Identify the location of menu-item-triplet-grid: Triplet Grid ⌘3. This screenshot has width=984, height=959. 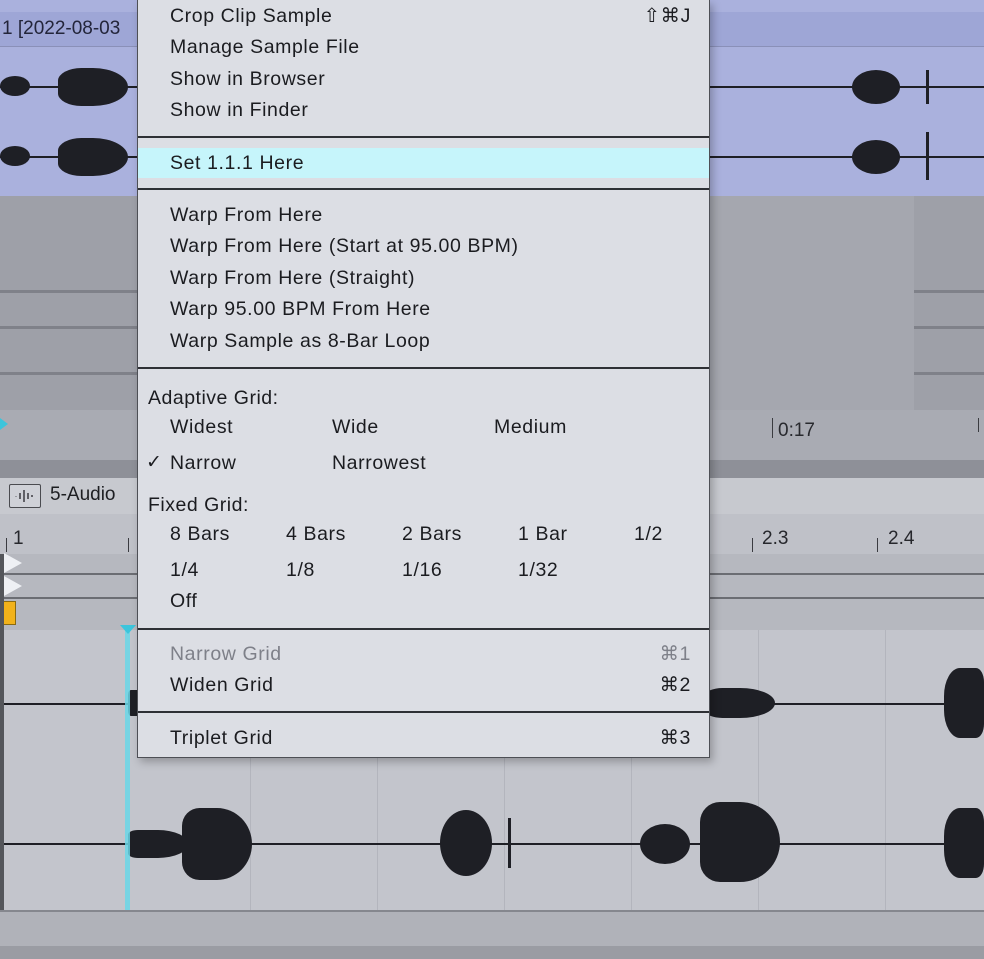
(423, 738).